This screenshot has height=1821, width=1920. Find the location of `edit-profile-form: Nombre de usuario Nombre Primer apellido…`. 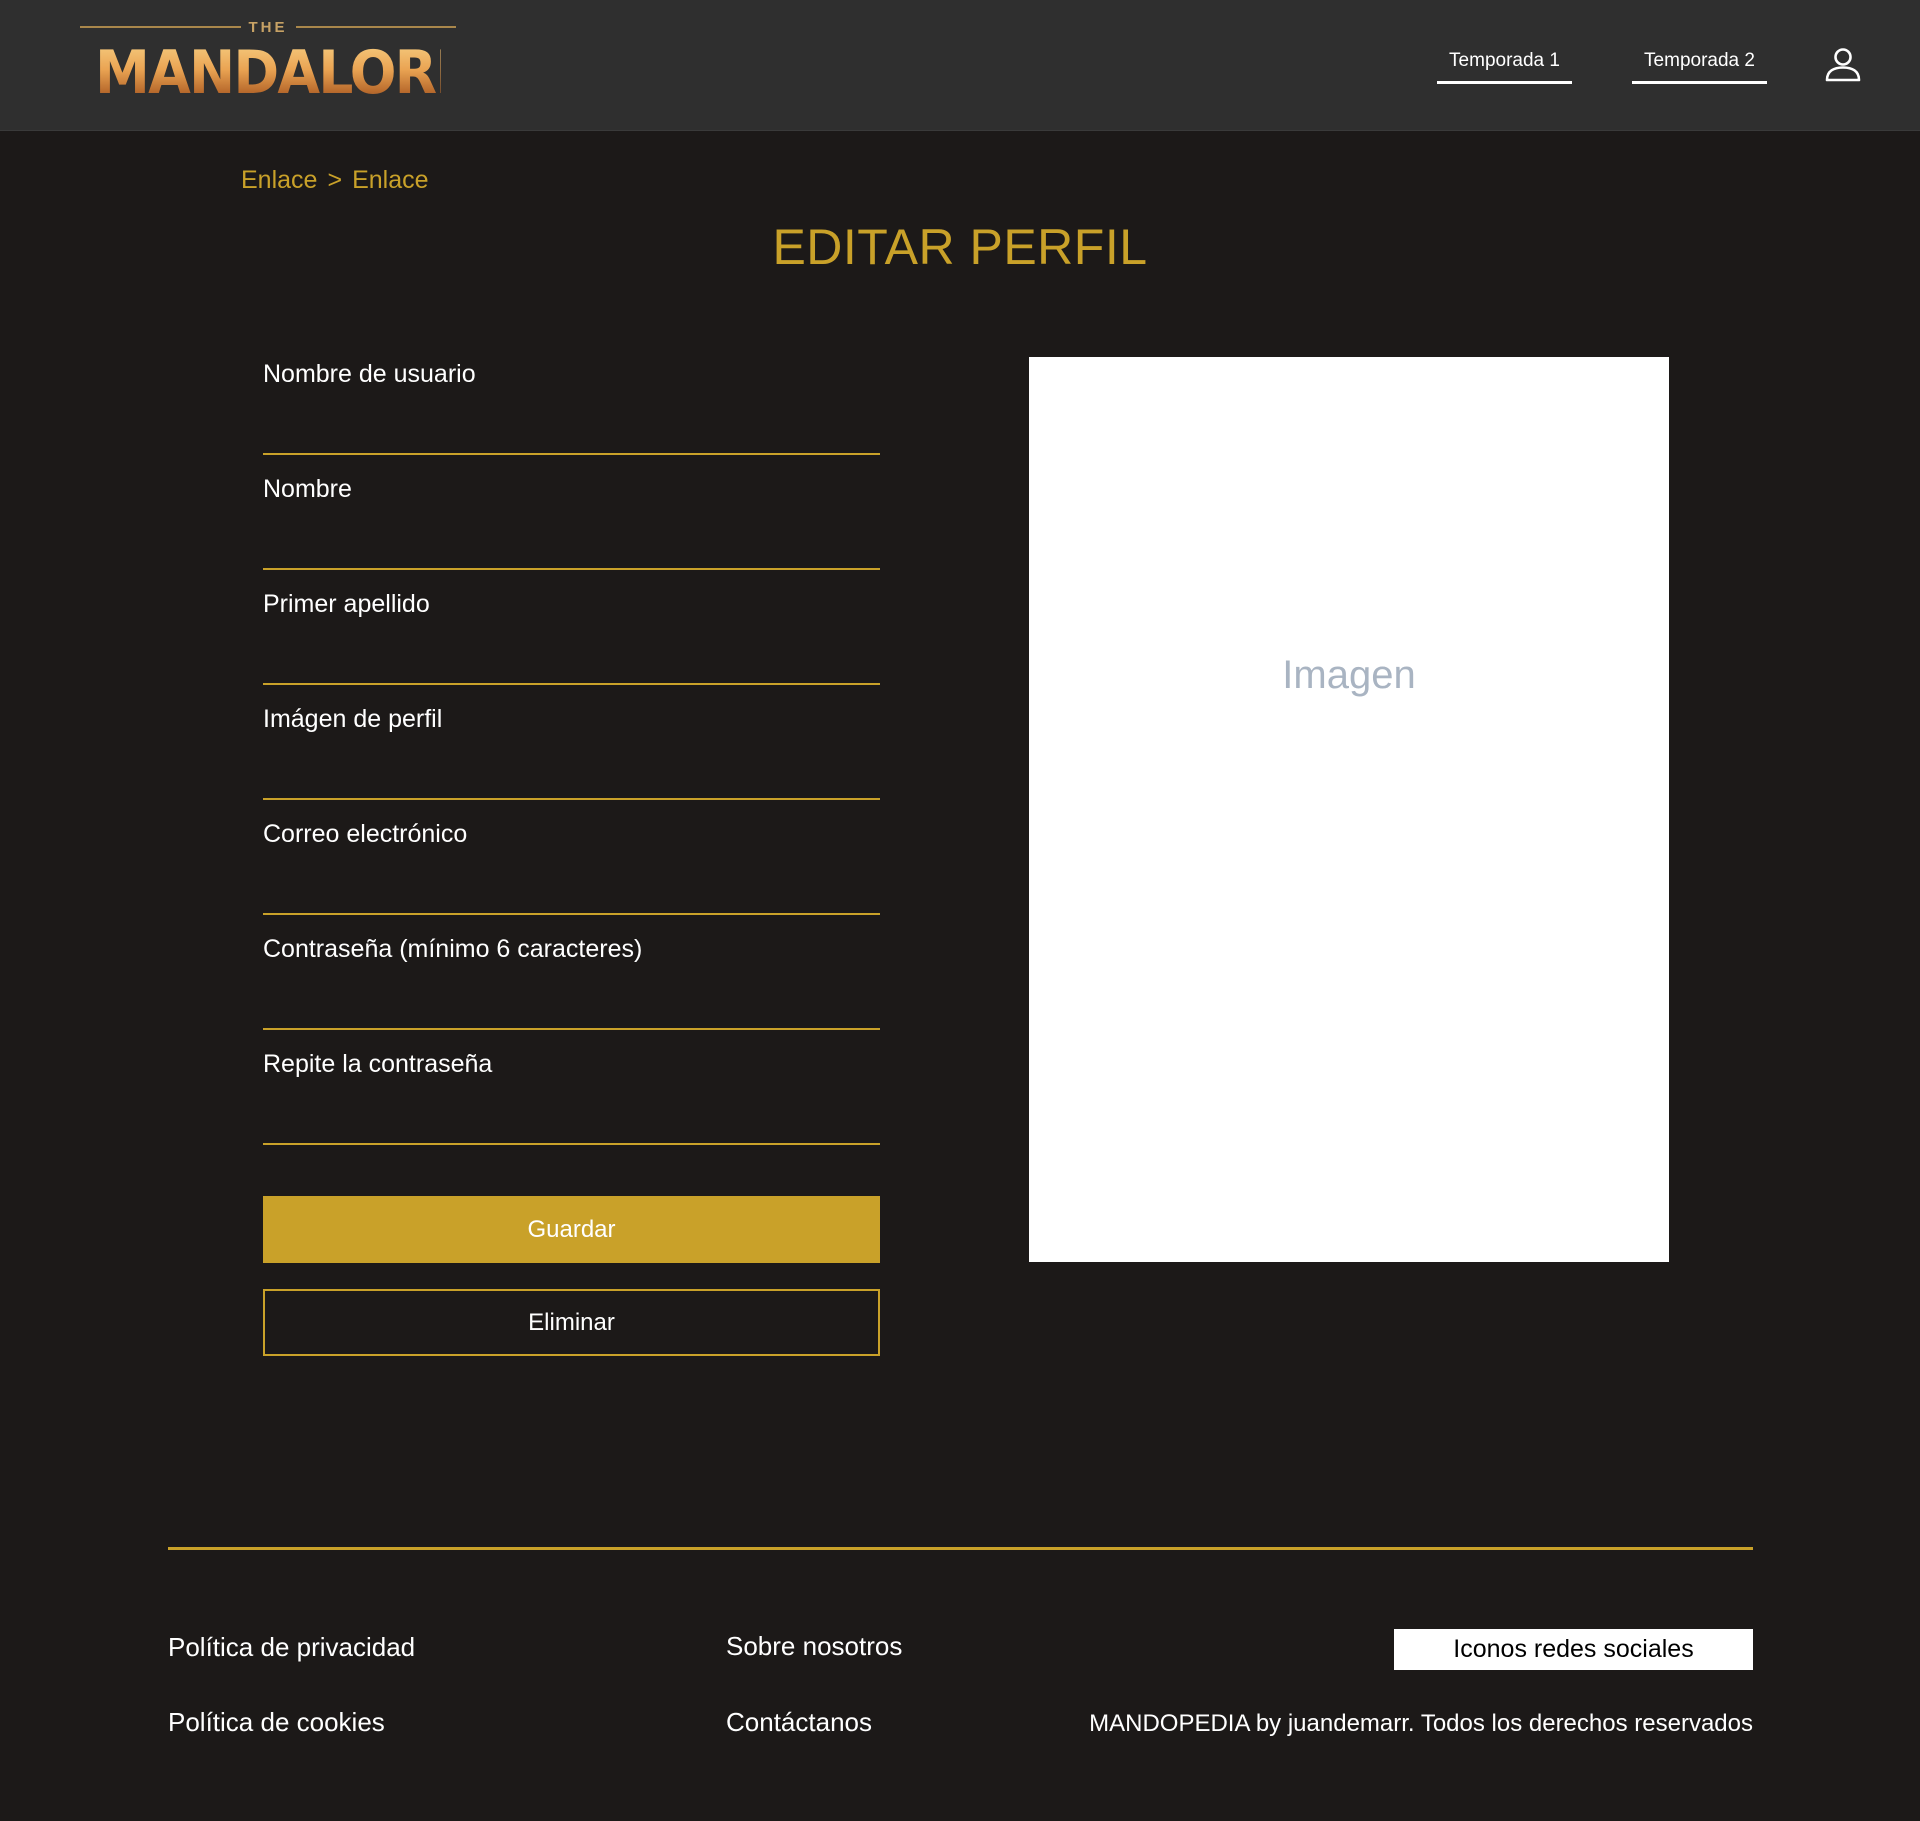

edit-profile-form: Nombre de usuario Nombre Primer apellido… is located at coordinates (571, 752).